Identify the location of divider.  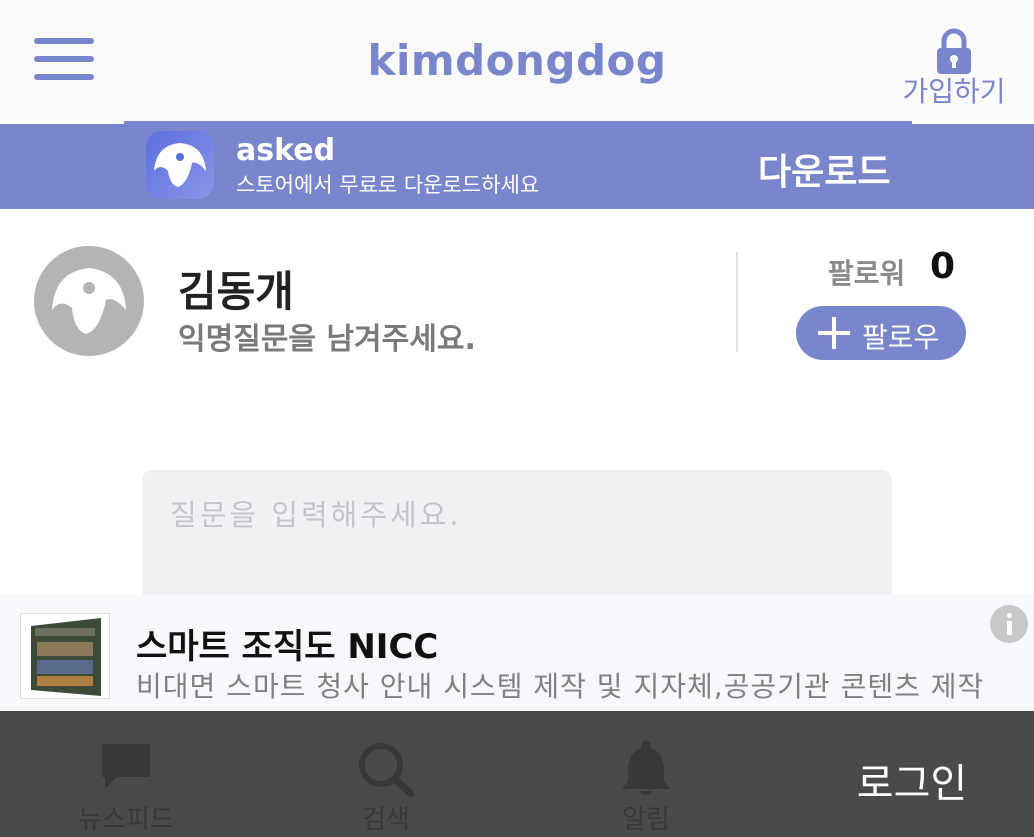
(737, 302).